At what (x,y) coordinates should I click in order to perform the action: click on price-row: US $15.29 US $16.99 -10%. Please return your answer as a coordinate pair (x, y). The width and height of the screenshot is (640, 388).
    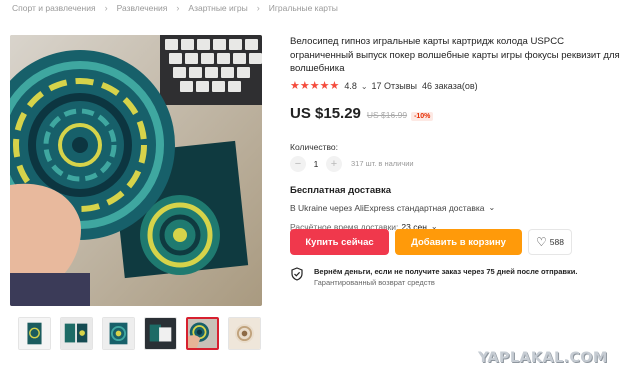
    Looking at the image, I should click on (460, 113).